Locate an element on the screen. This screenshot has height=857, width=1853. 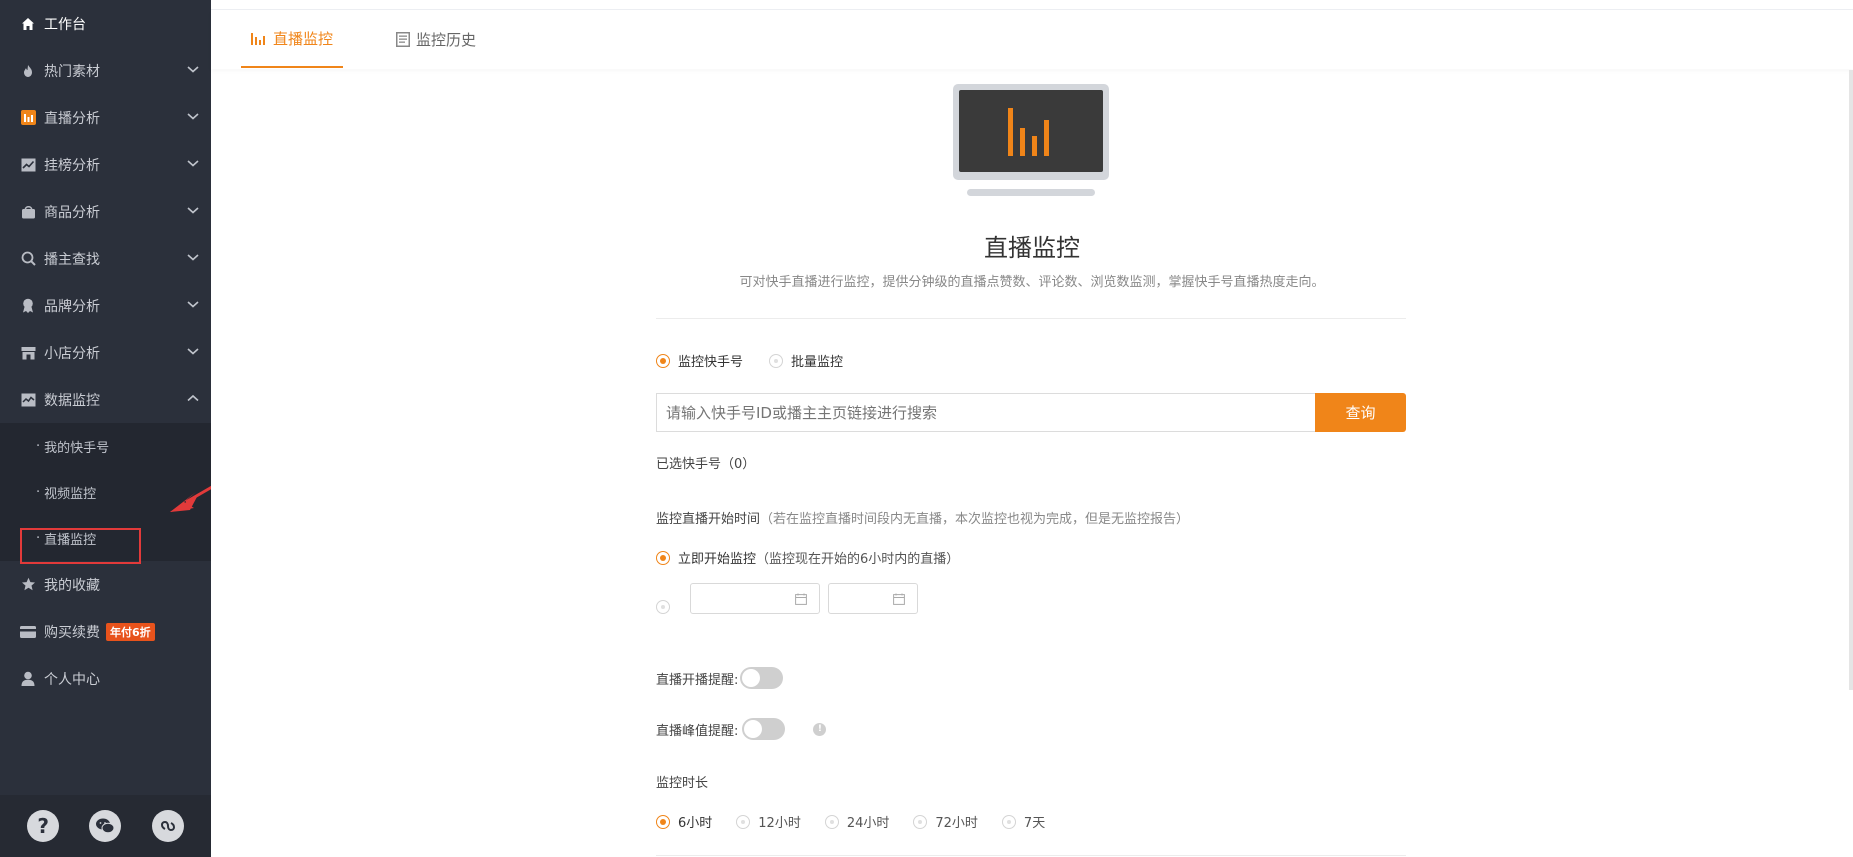
sidebar-item-label: 品牌分析 is located at coordinates (72, 306).